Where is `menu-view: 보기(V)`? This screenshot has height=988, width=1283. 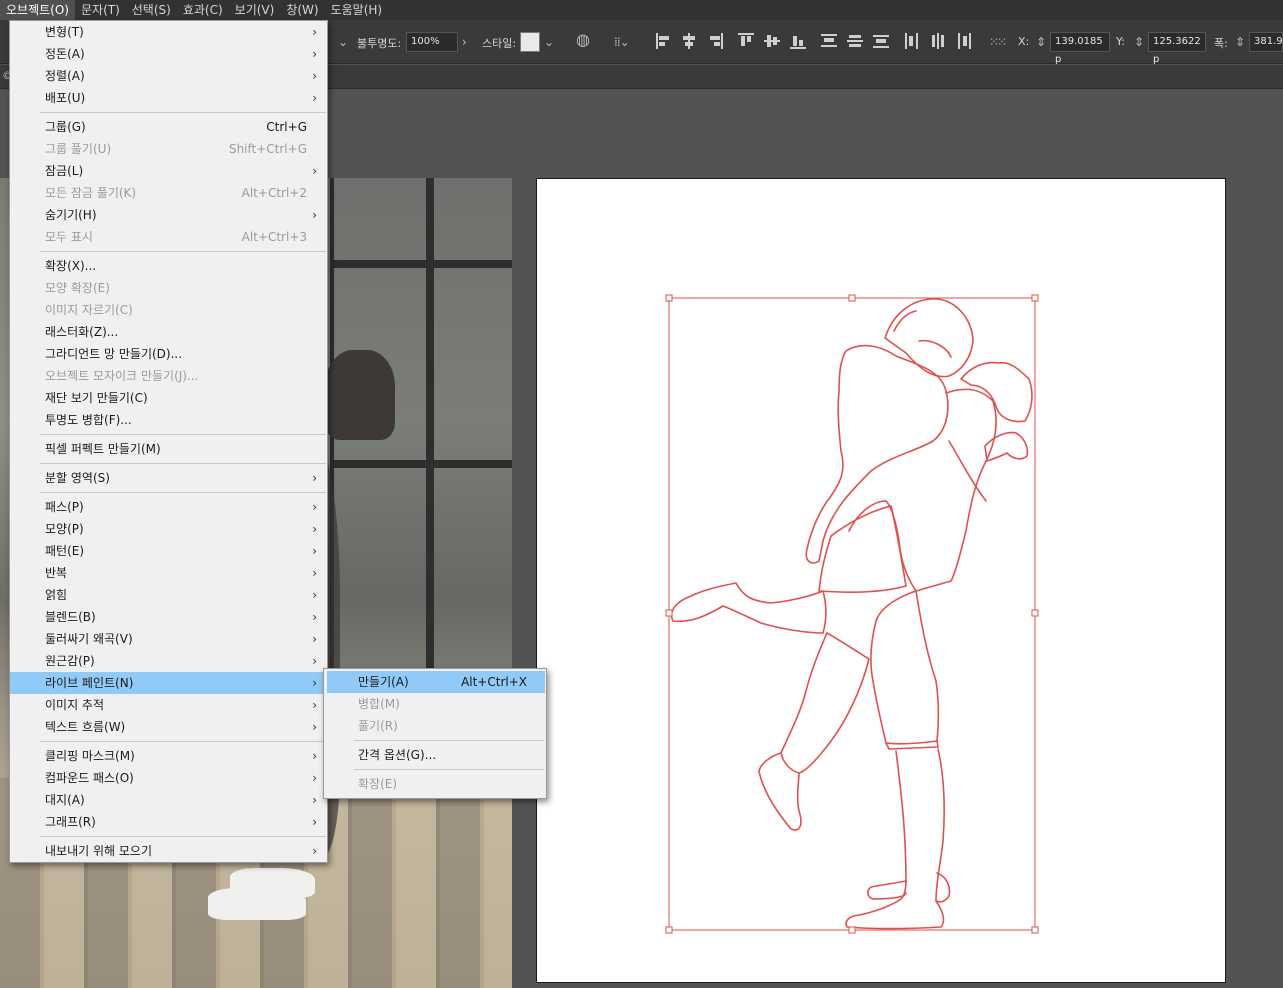 menu-view: 보기(V) is located at coordinates (255, 10).